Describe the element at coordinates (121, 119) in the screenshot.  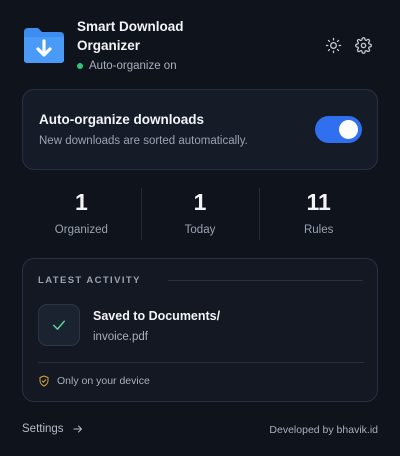
I see `toggle-title: Auto-organize downloads` at that location.